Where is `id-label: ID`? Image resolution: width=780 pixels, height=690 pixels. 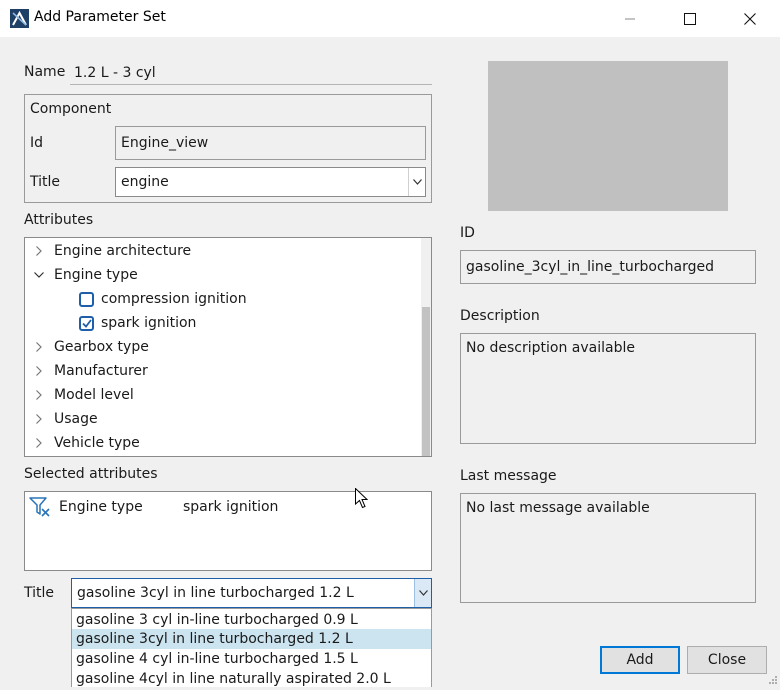 id-label: ID is located at coordinates (467, 233).